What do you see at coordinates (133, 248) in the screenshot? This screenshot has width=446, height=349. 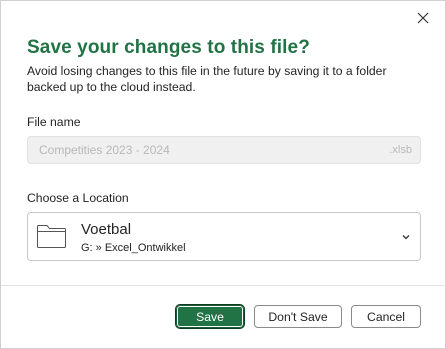 I see `location-folder-path: G: » Excel_Ontwikkel` at bounding box center [133, 248].